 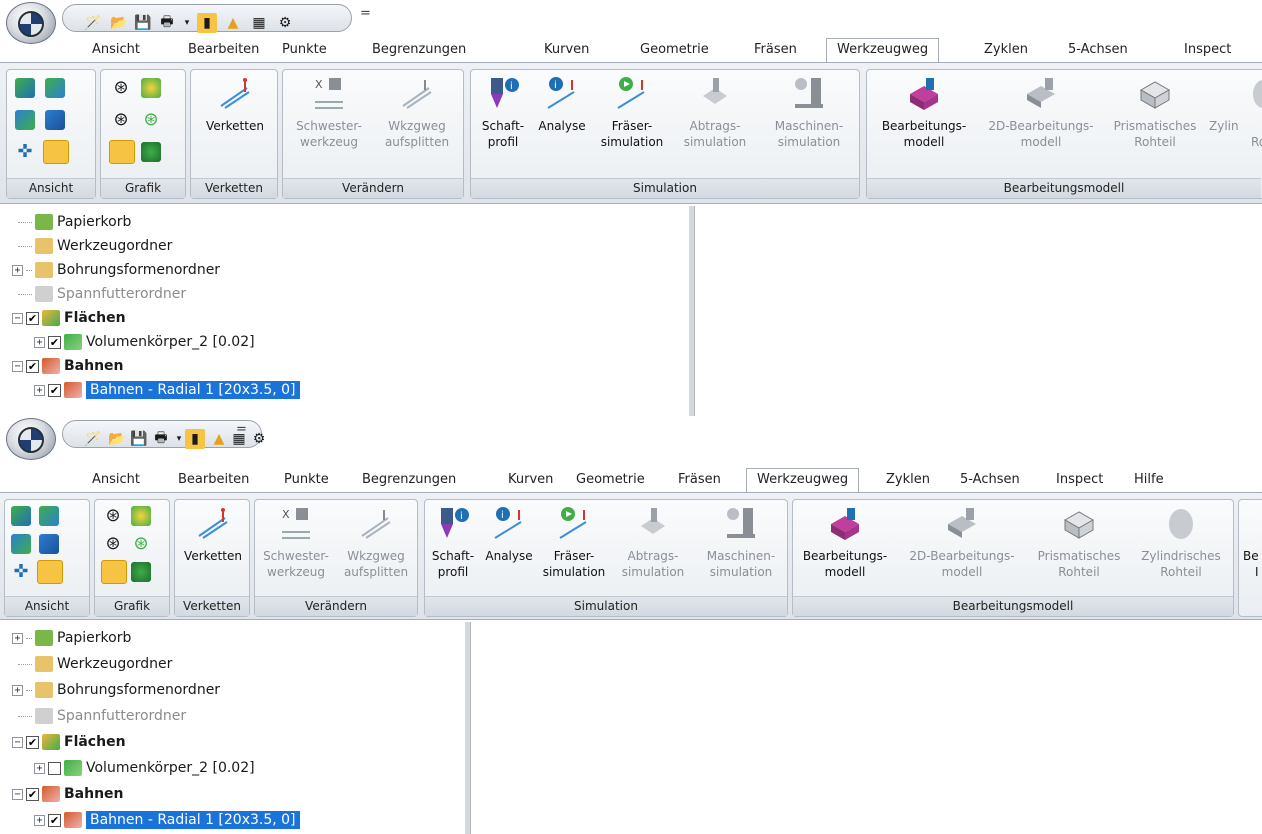 I want to click on settings-icon: ⚙, so click(x=259, y=439).